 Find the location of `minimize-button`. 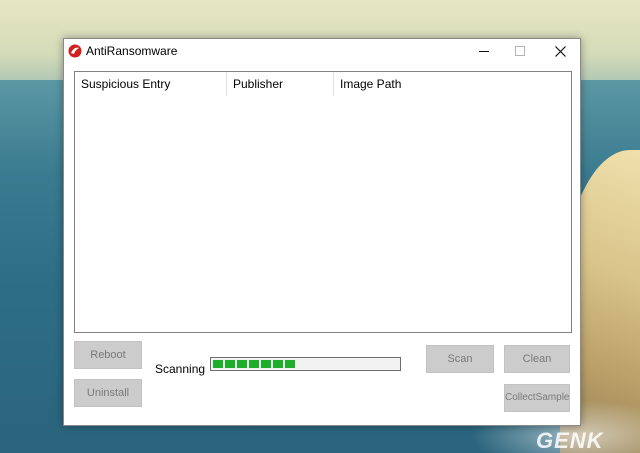

minimize-button is located at coordinates (484, 51).